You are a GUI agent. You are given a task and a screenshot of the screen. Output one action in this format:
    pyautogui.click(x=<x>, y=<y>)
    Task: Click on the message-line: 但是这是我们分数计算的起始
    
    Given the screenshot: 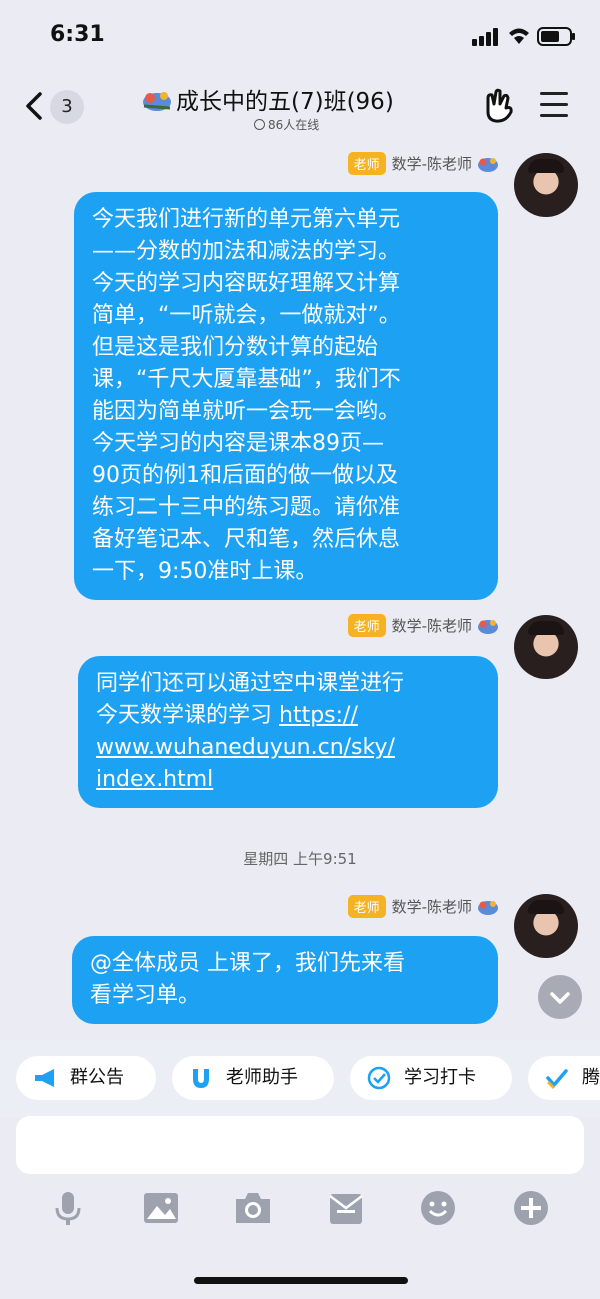 What is the action you would take?
    pyautogui.click(x=235, y=347)
    